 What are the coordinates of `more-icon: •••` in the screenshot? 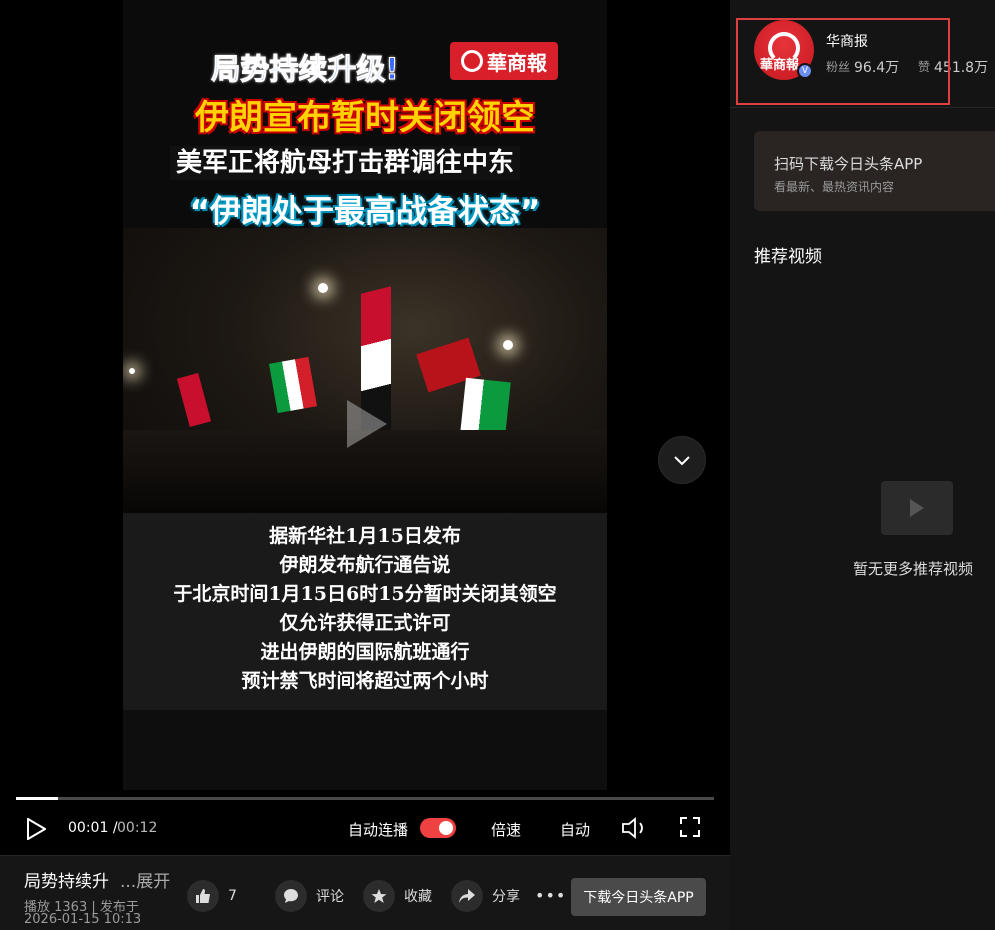 It's located at (550, 895).